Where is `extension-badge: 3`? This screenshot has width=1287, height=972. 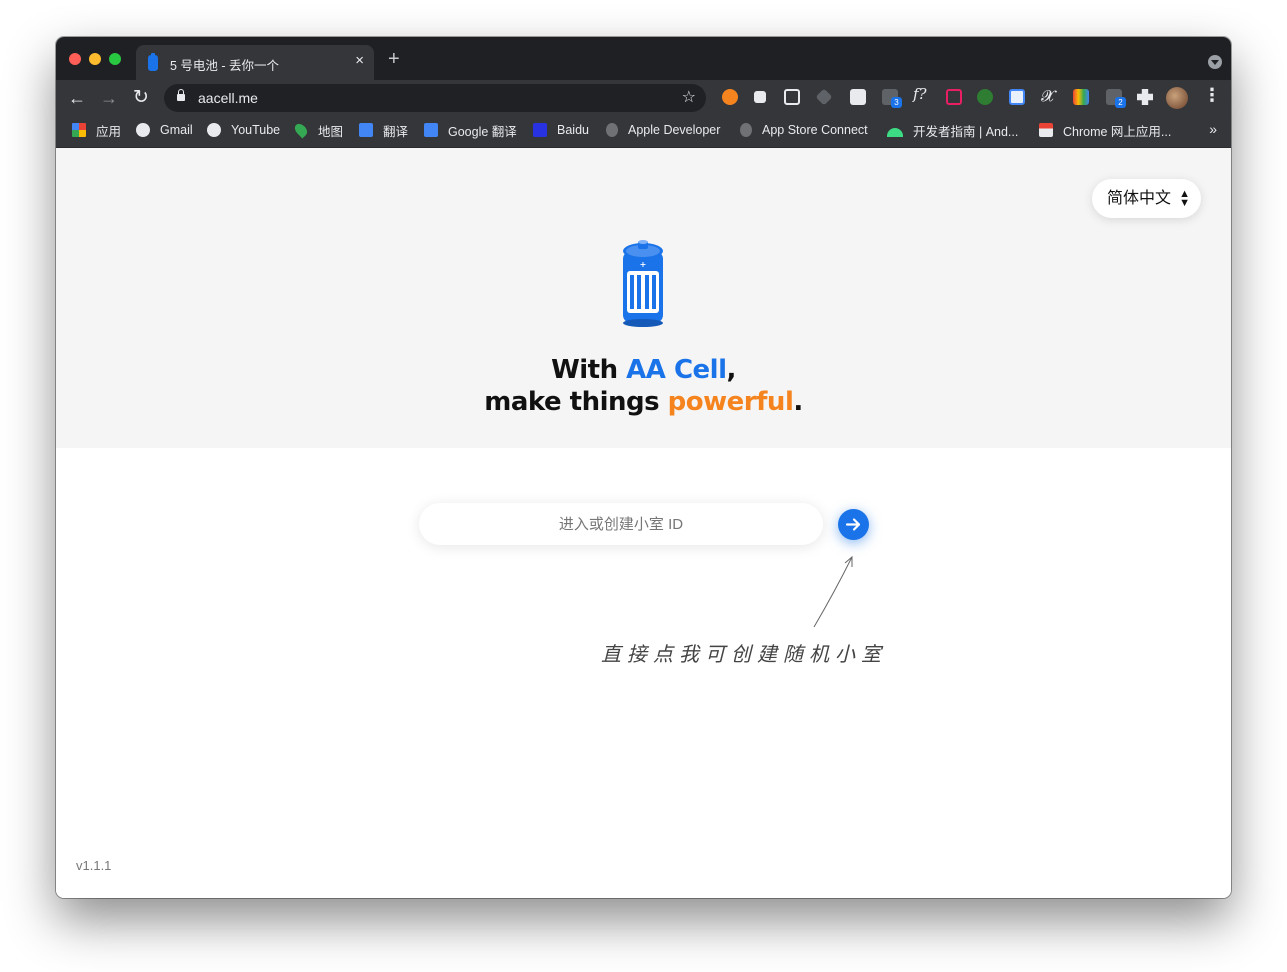 extension-badge: 3 is located at coordinates (896, 102).